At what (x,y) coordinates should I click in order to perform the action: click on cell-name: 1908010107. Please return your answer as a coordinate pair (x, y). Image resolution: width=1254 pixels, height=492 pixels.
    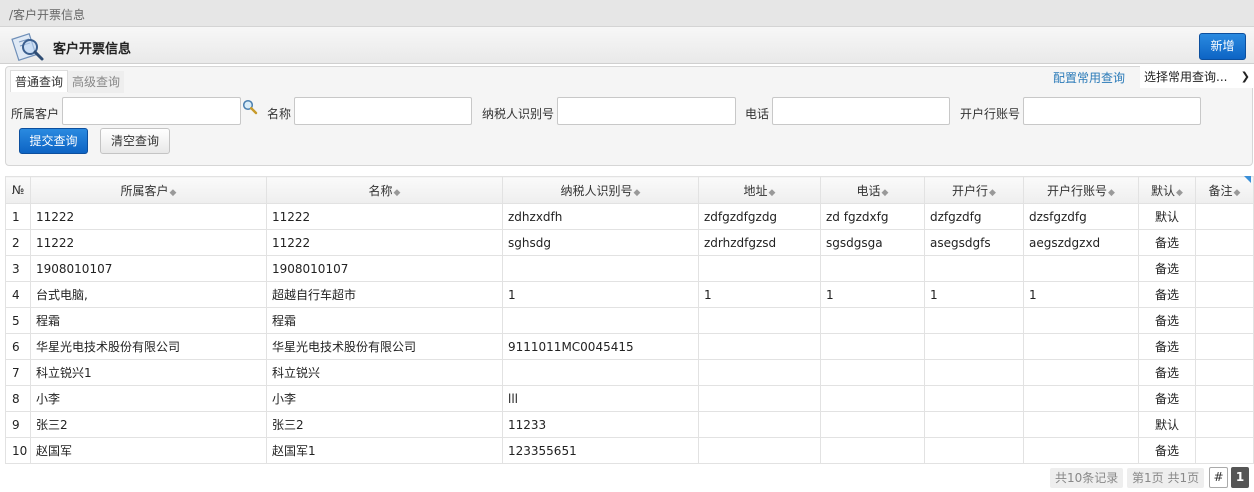
    Looking at the image, I should click on (384, 268).